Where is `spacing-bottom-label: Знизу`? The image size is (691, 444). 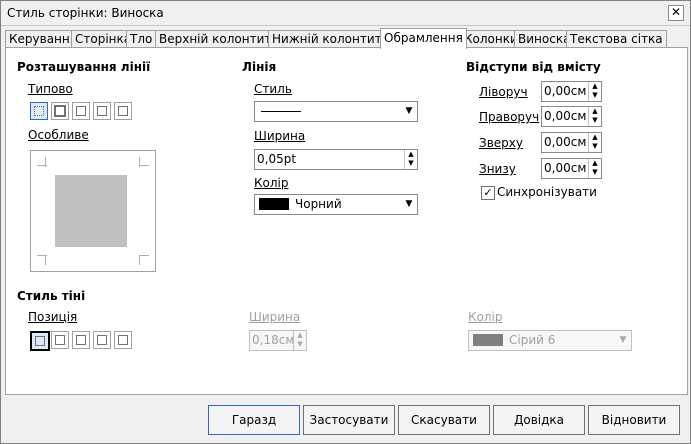 spacing-bottom-label: Знизу is located at coordinates (497, 169).